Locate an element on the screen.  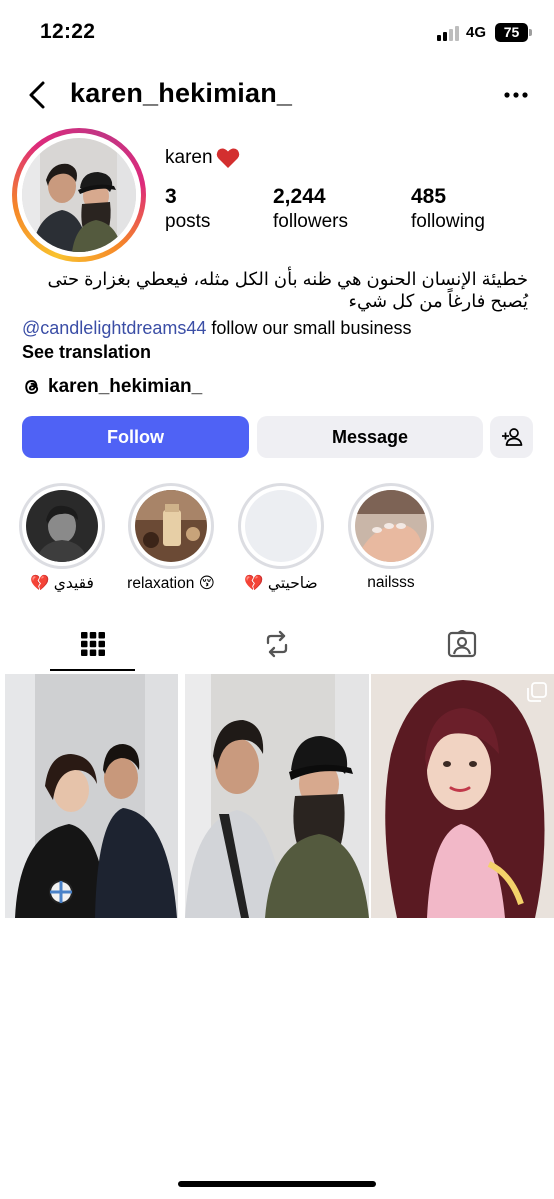
signal-icon is located at coordinates (449, 33).